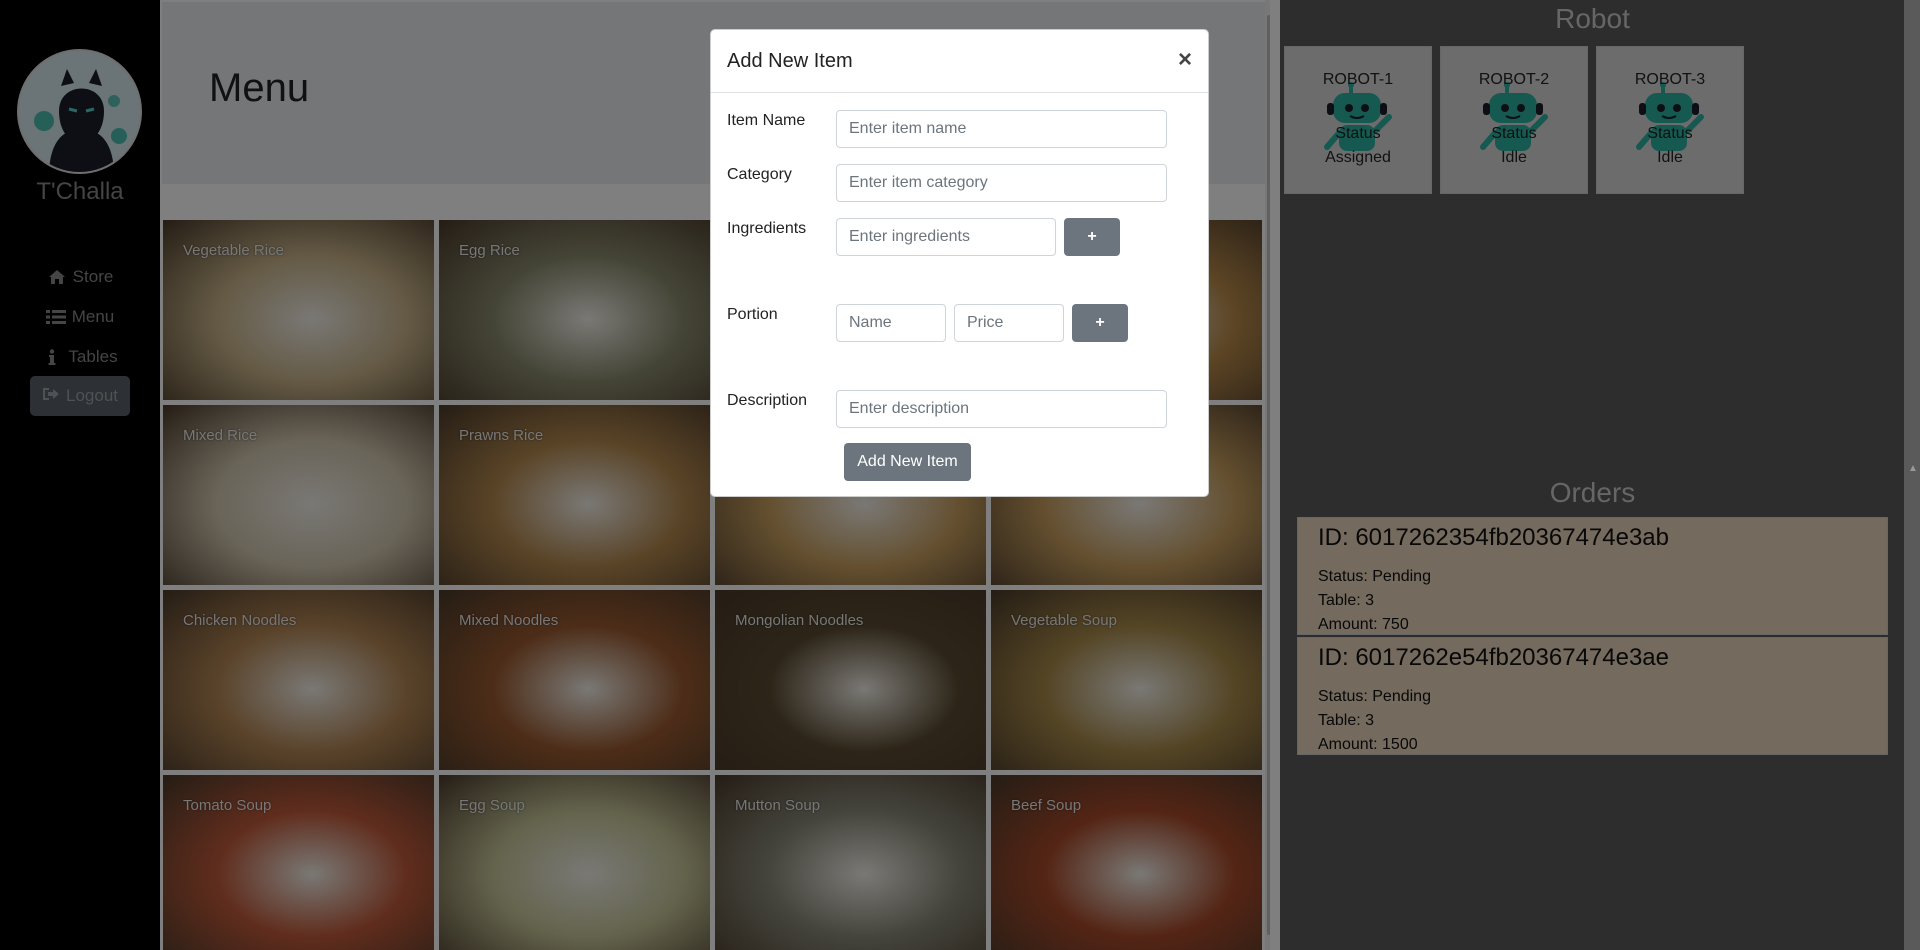 Image resolution: width=1920 pixels, height=950 pixels. I want to click on ingredients-input, so click(946, 237).